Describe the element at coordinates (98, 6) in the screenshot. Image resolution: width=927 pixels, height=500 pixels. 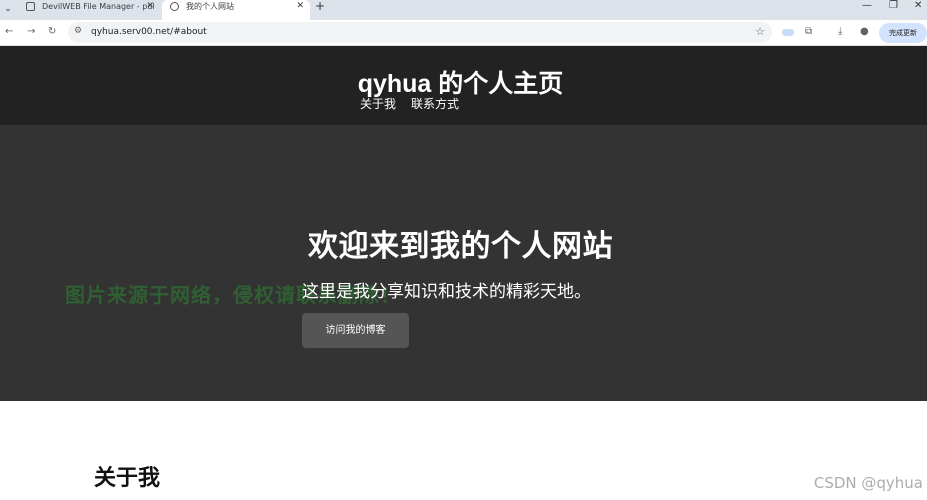
I see `tab-label: DevilWEB File Manager - pul` at that location.